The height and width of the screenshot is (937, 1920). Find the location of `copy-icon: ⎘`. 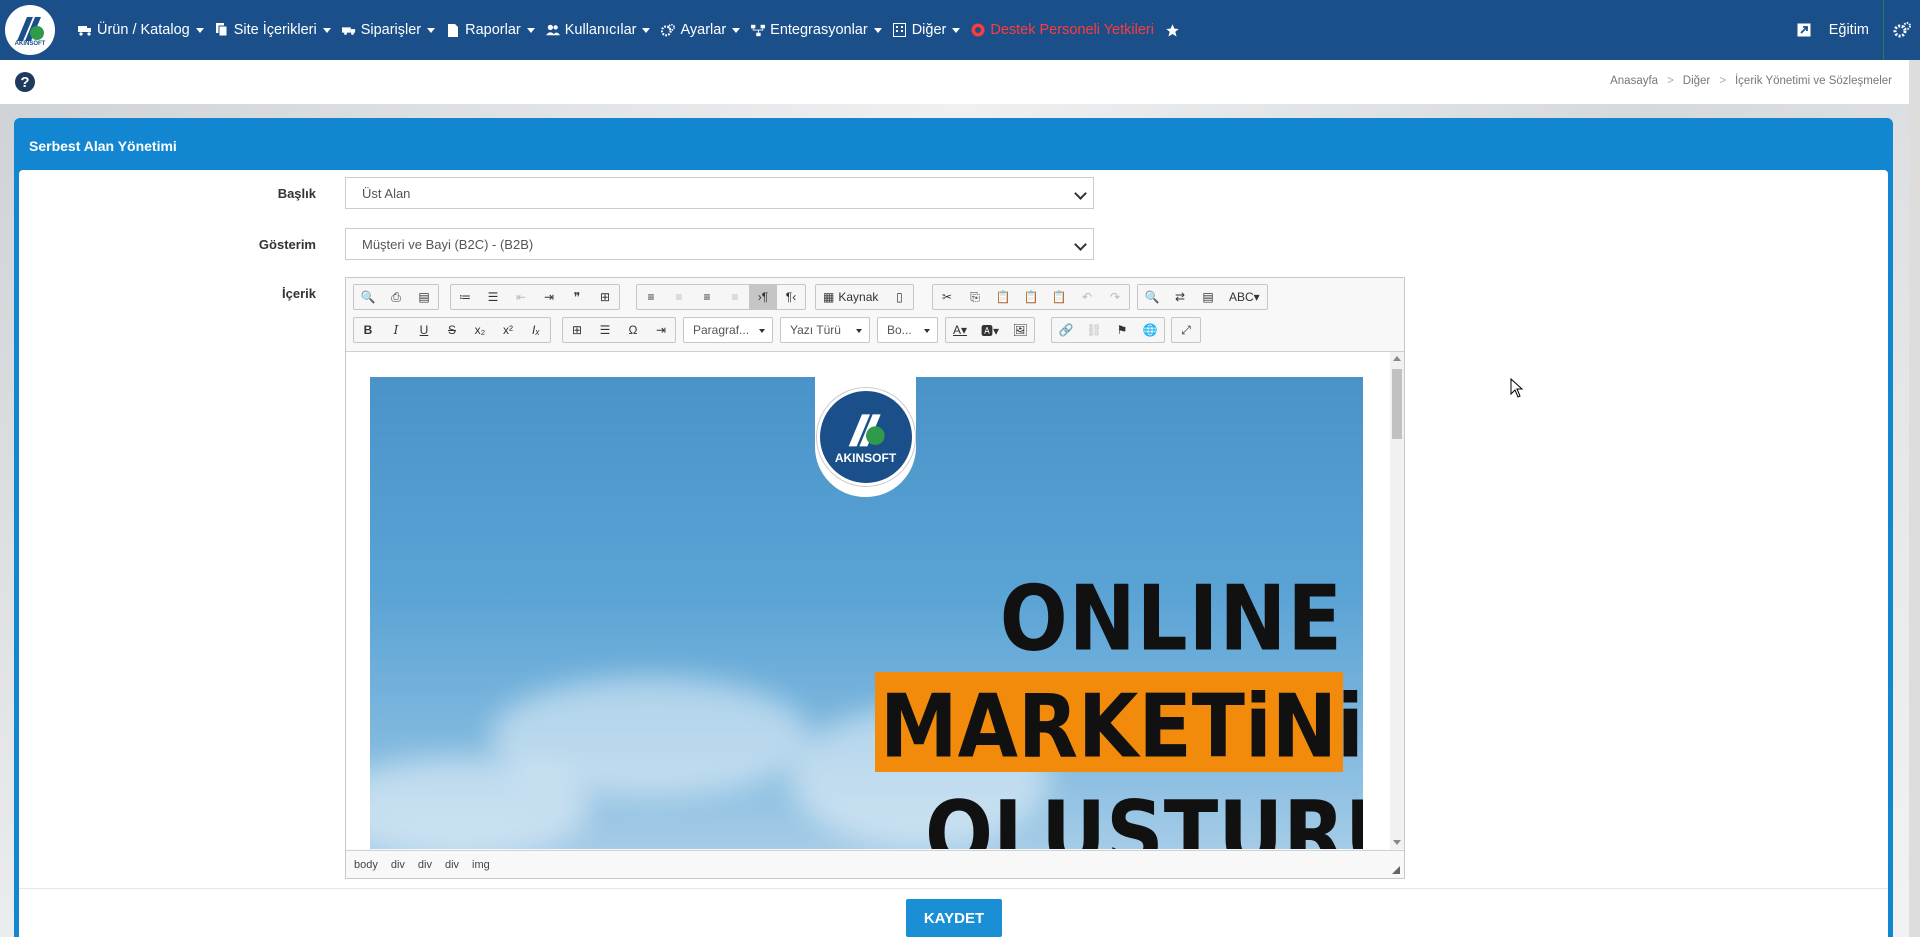

copy-icon: ⎘ is located at coordinates (975, 297).